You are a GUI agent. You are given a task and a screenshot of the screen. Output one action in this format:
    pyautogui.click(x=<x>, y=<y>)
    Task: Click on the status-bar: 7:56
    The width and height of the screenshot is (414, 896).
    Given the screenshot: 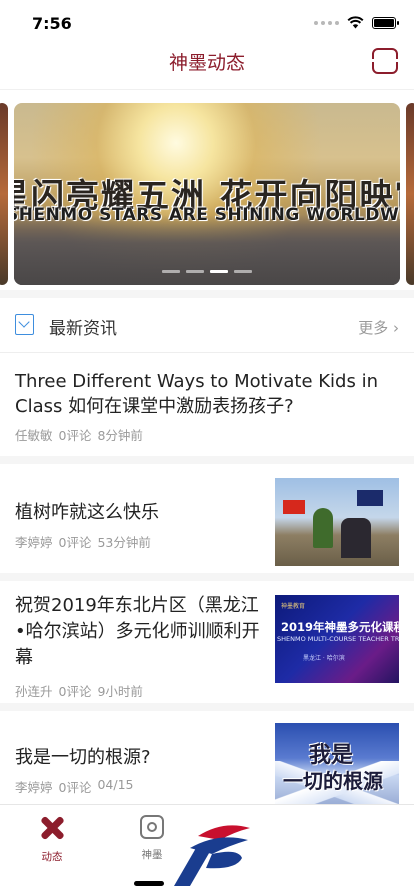 What is the action you would take?
    pyautogui.click(x=207, y=22)
    